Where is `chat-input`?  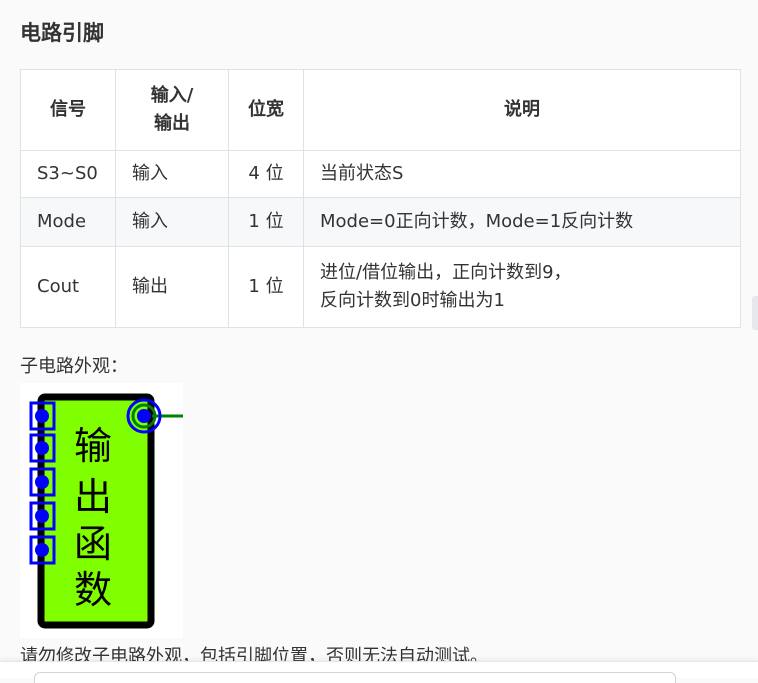 chat-input is located at coordinates (355, 677).